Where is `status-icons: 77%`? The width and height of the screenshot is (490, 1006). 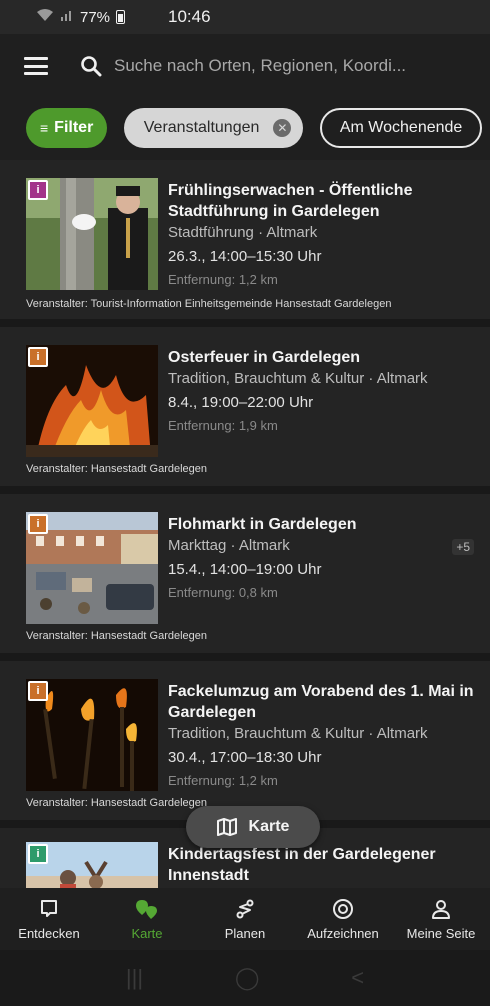
status-icons: 77% is located at coordinates (81, 17).